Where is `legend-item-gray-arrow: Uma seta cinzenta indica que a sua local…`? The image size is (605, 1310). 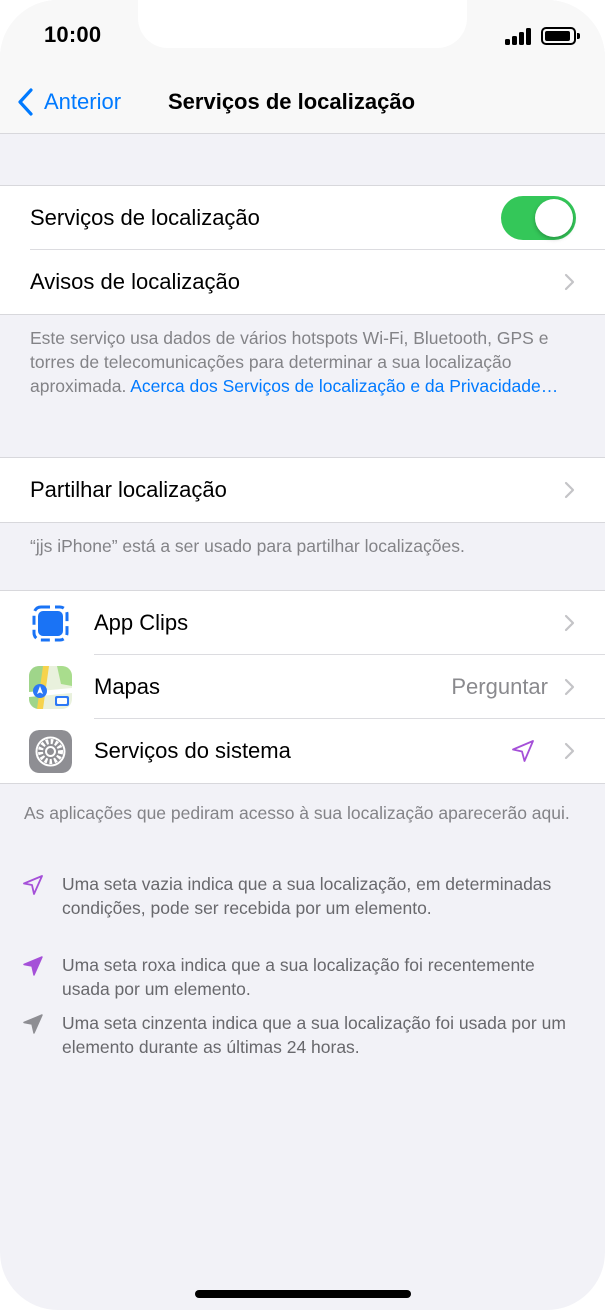
legend-item-gray-arrow: Uma seta cinzenta indica que a sua local… is located at coordinates (300, 1035).